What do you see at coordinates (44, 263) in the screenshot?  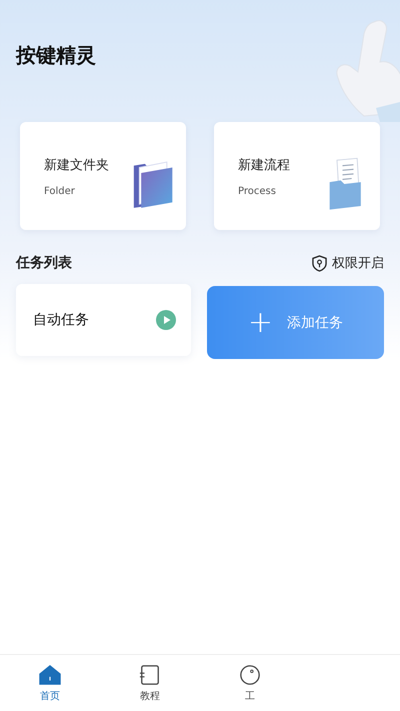 I see `section-title: 任务列表` at bounding box center [44, 263].